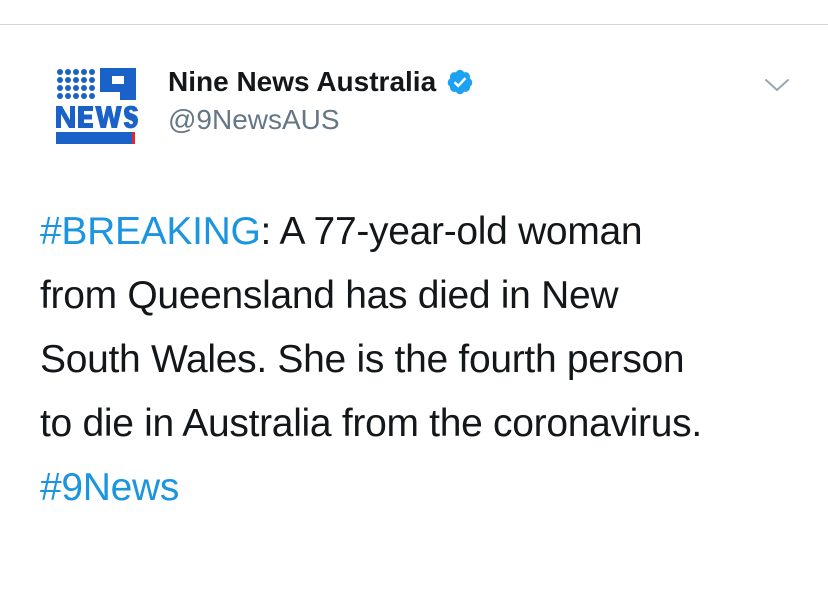 The image size is (828, 592). I want to click on hashtag-breaking-link: #BREAKING, so click(150, 231).